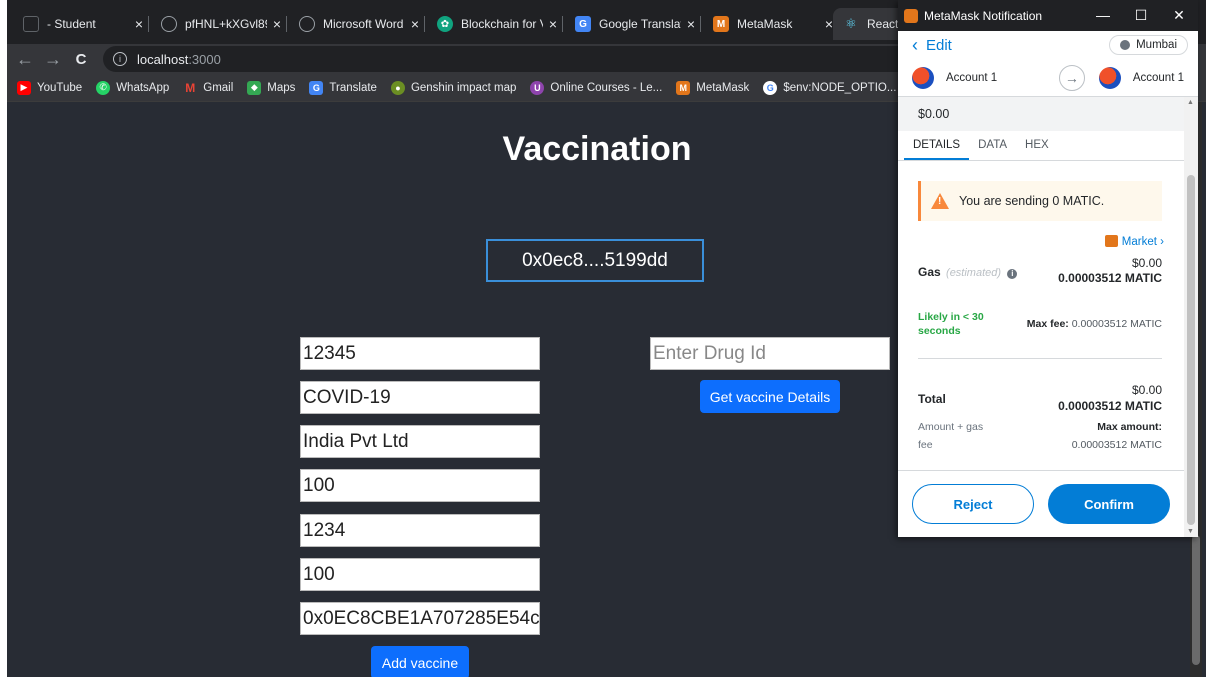 The height and width of the screenshot is (677, 1206). I want to click on forward-arrow-icon: →, so click(53, 59).